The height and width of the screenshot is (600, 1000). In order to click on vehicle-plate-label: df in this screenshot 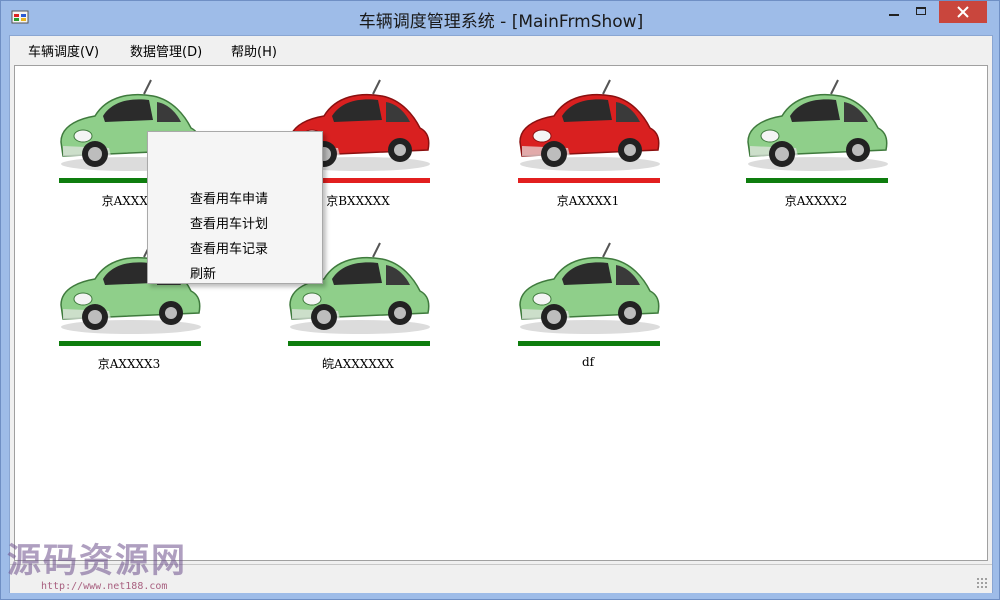, I will do `click(588, 362)`.